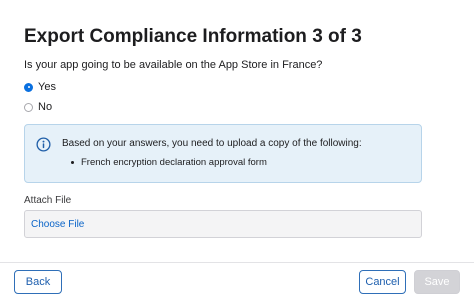 Image resolution: width=474 pixels, height=300 pixels. I want to click on radio-label-yes: Yes, so click(47, 87).